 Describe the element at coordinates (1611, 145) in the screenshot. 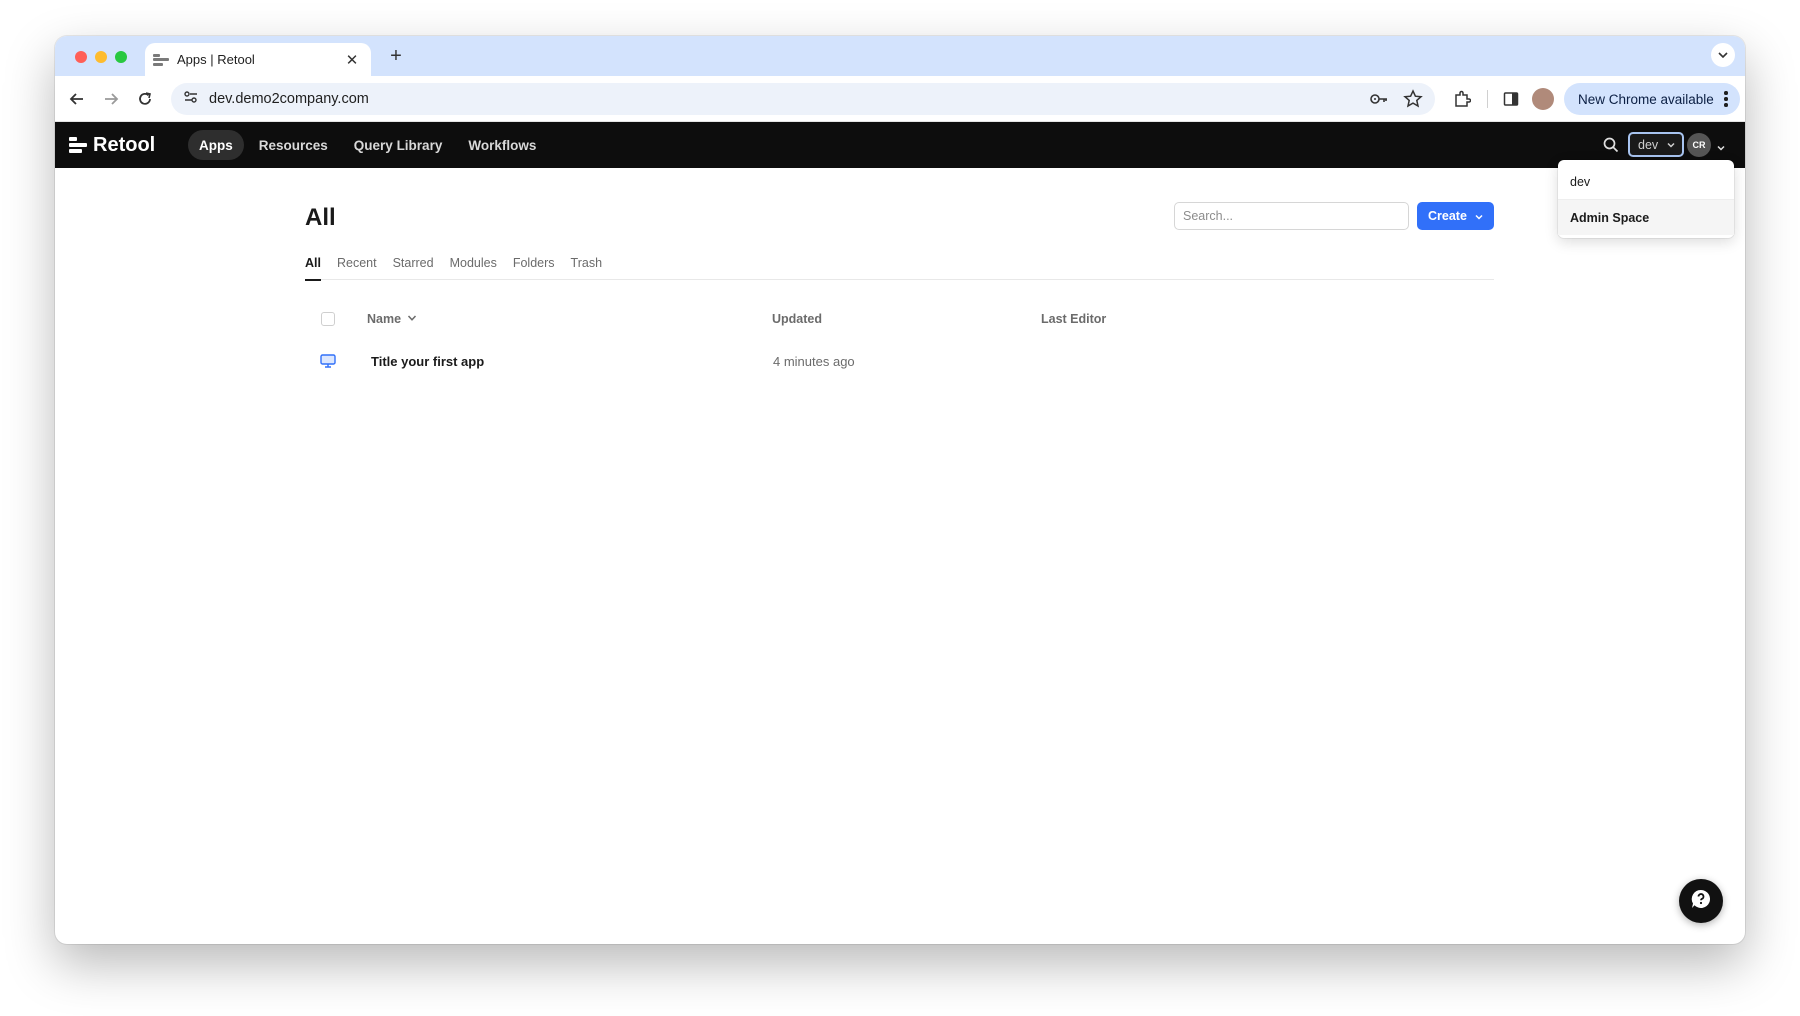

I see `search-icon` at that location.